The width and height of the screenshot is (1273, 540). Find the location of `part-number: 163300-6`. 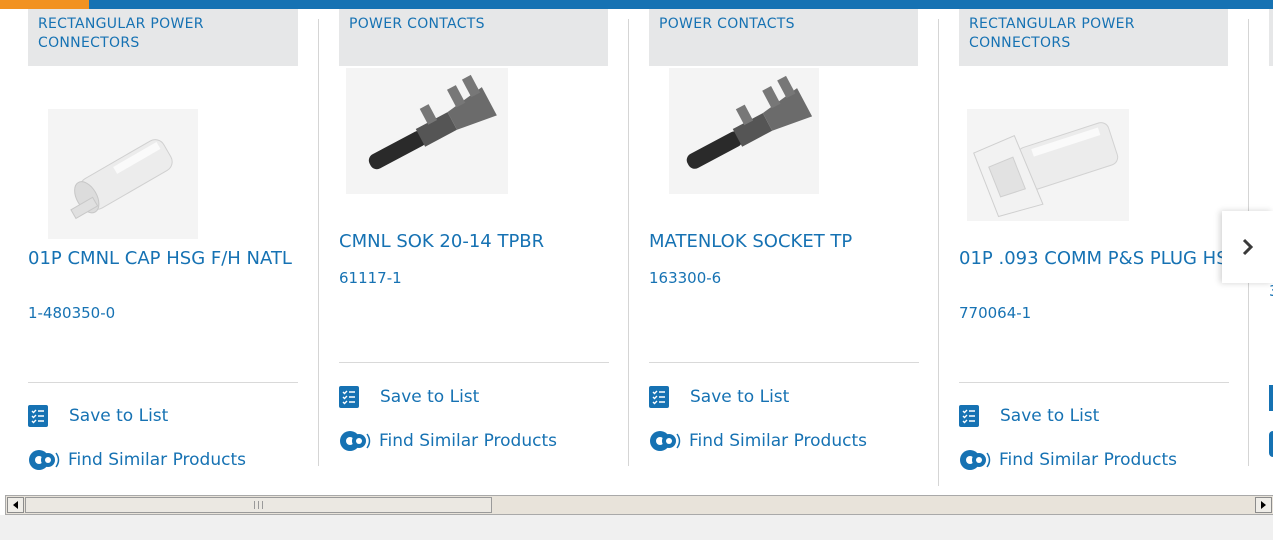

part-number: 163300-6 is located at coordinates (685, 278).